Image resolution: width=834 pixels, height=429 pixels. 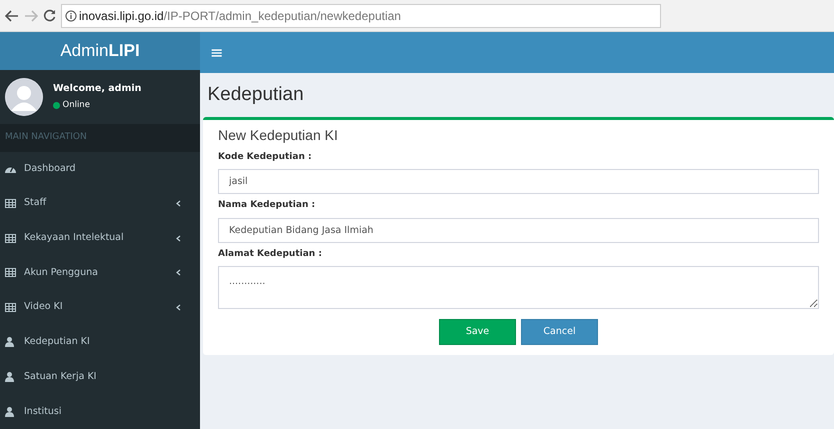 What do you see at coordinates (256, 94) in the screenshot?
I see `page-title: Kedeputian` at bounding box center [256, 94].